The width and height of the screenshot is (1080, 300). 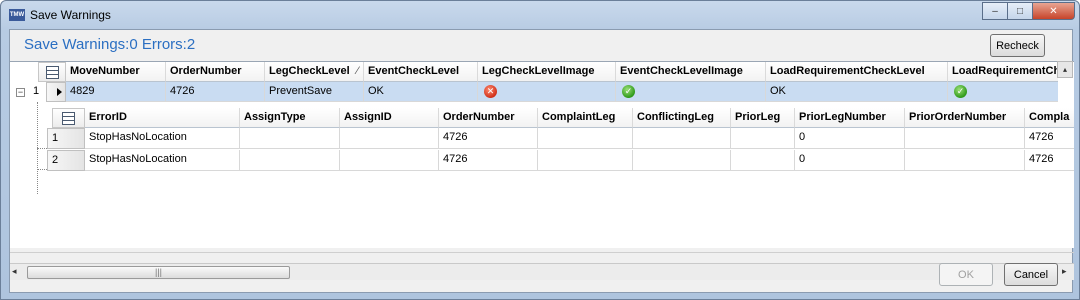 I want to click on cell-ordernumber: 4726, so click(x=215, y=92).